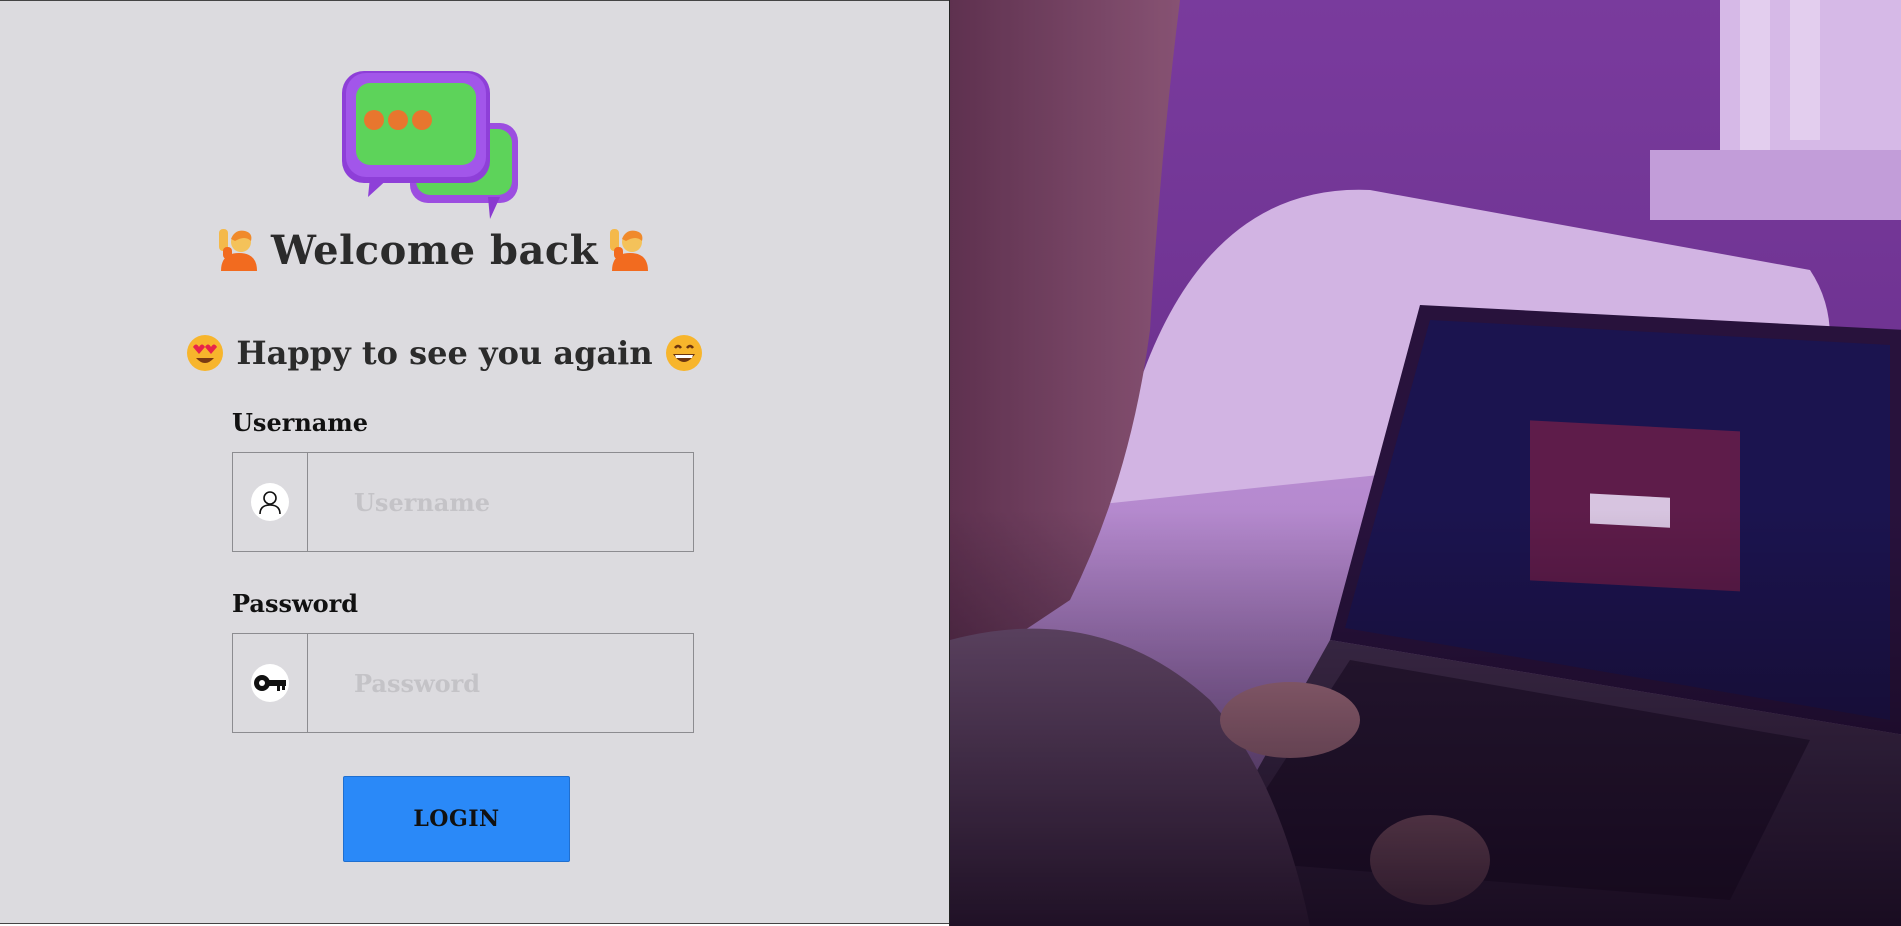 The width and height of the screenshot is (1901, 926). I want to click on welcome-title: Welcome back, so click(434, 250).